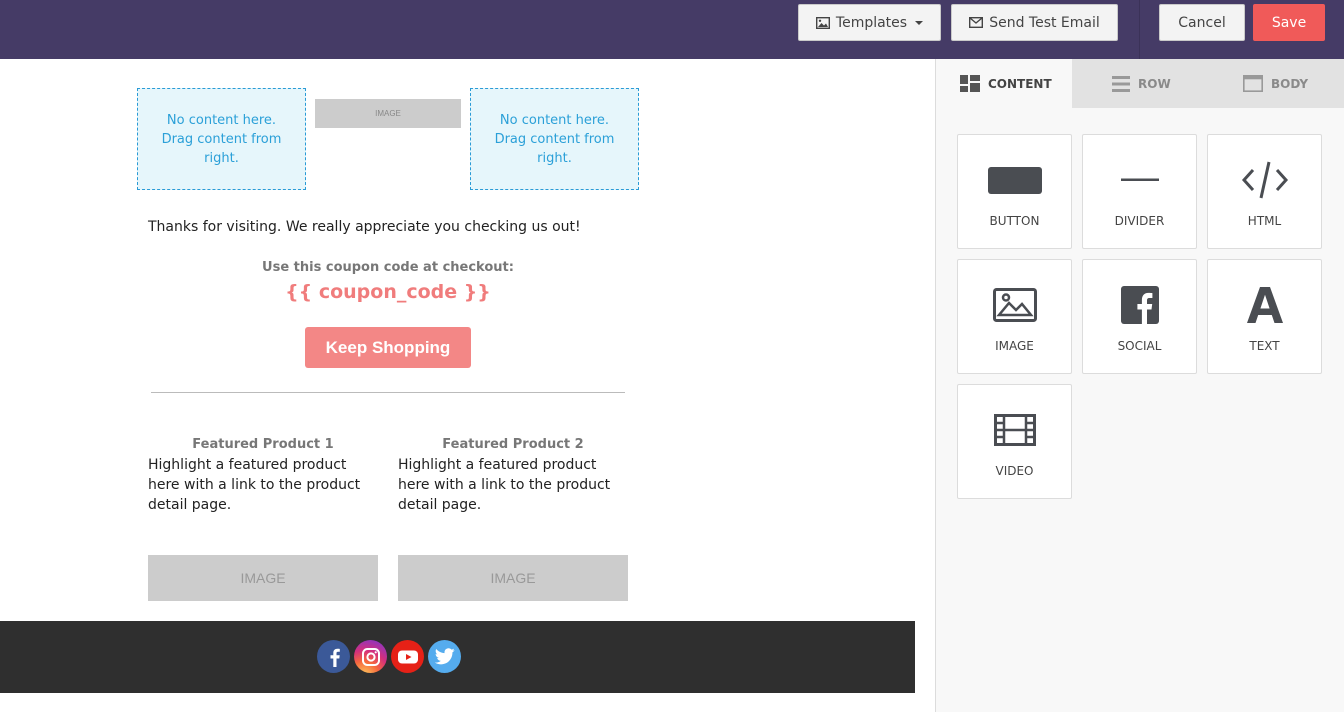 The width and height of the screenshot is (1344, 712). Describe the element at coordinates (1290, 83) in the screenshot. I see `tab-label: BODY` at that location.